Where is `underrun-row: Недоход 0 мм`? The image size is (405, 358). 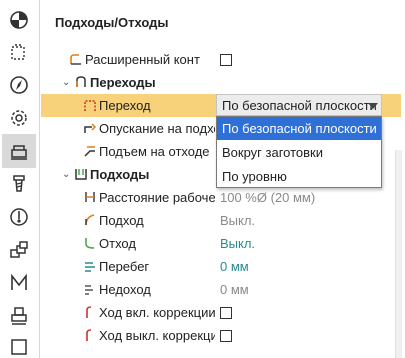 underrun-row: Недоход 0 мм is located at coordinates (221, 289).